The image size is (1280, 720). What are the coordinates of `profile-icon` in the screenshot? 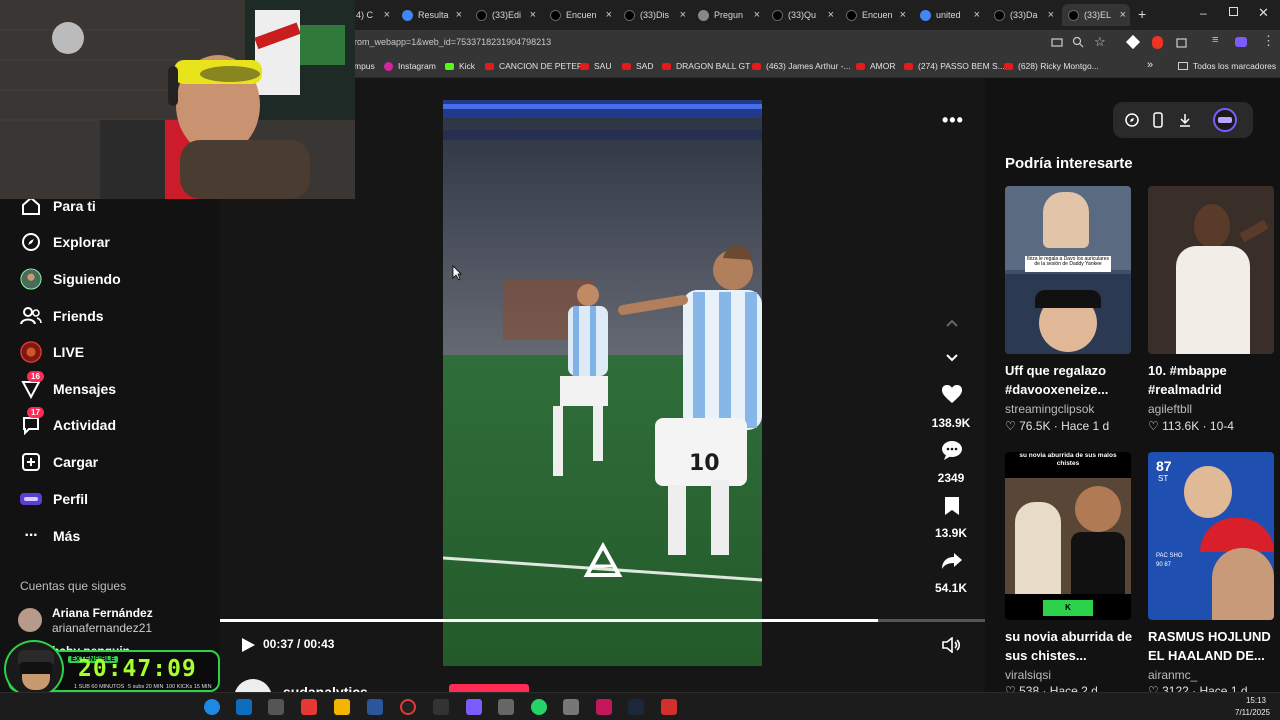 It's located at (1241, 42).